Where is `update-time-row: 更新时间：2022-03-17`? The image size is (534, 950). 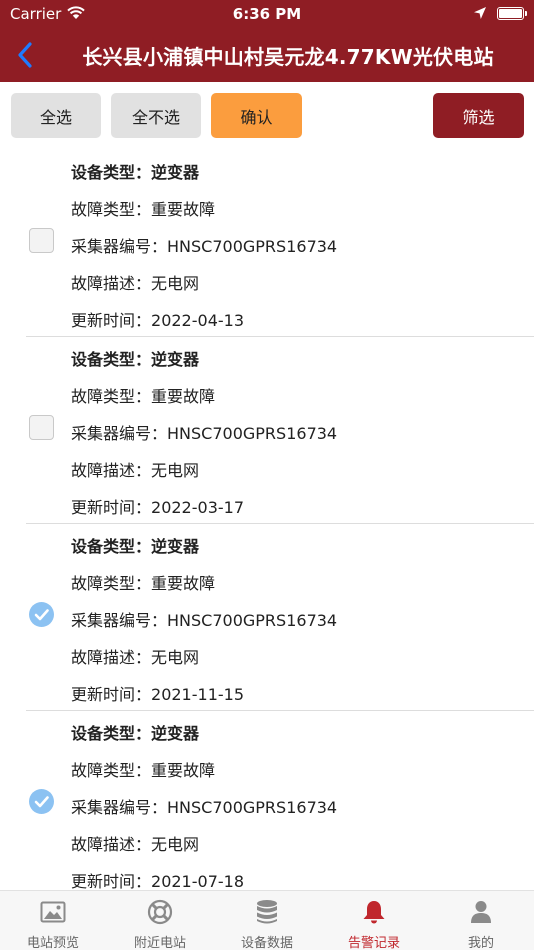
update-time-row: 更新时间：2022-03-17 is located at coordinates (157, 507).